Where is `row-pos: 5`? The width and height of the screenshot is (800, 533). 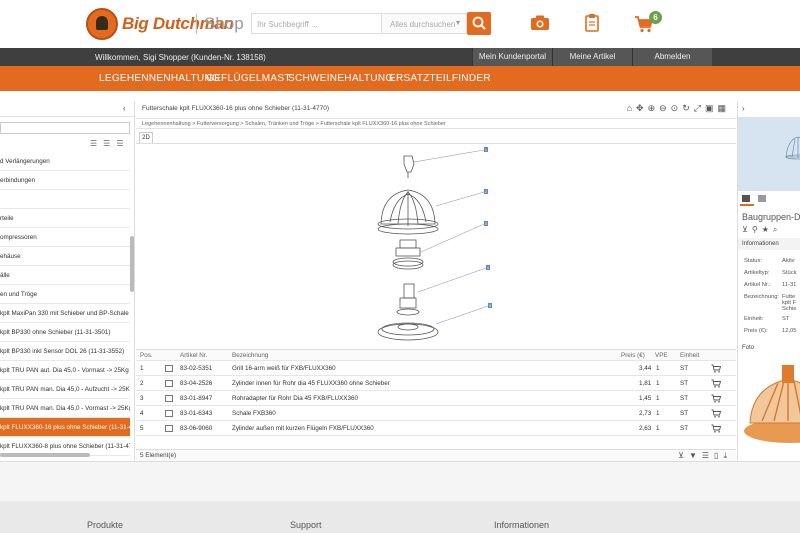 row-pos: 5 is located at coordinates (142, 428).